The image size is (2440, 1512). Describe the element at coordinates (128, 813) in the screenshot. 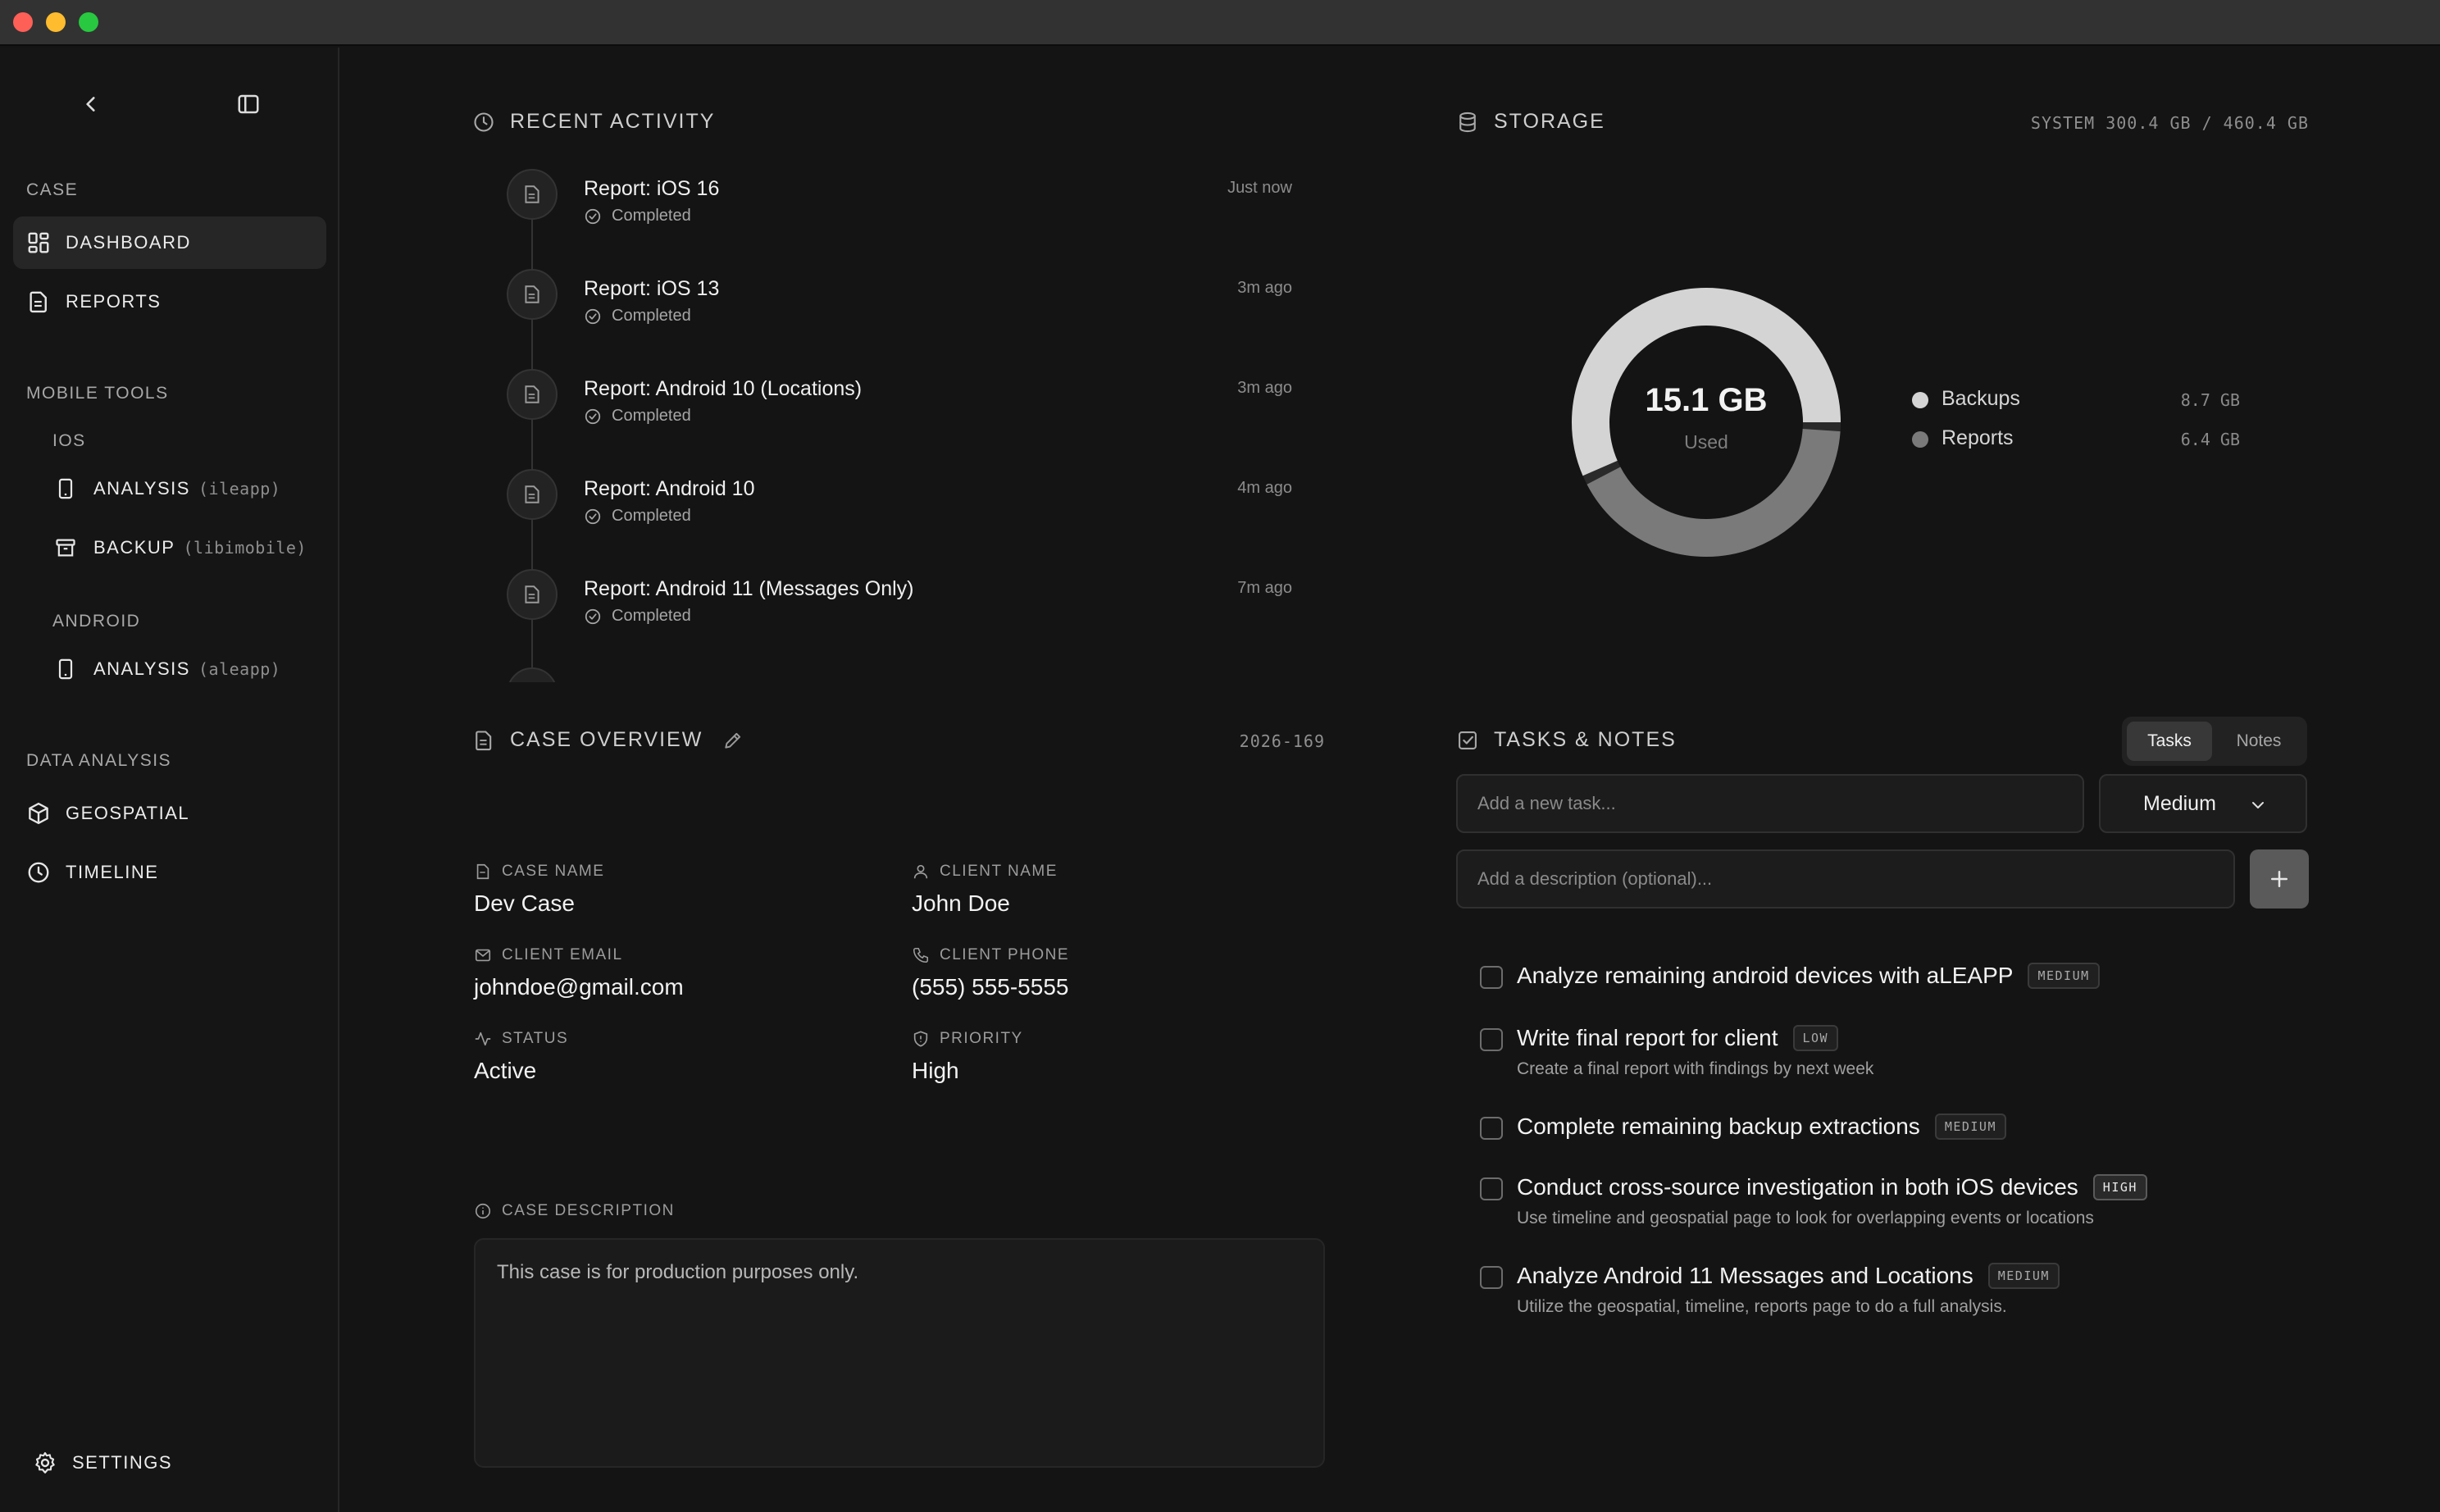

I see `sidebar-item-label: GEOSPATIAL` at that location.